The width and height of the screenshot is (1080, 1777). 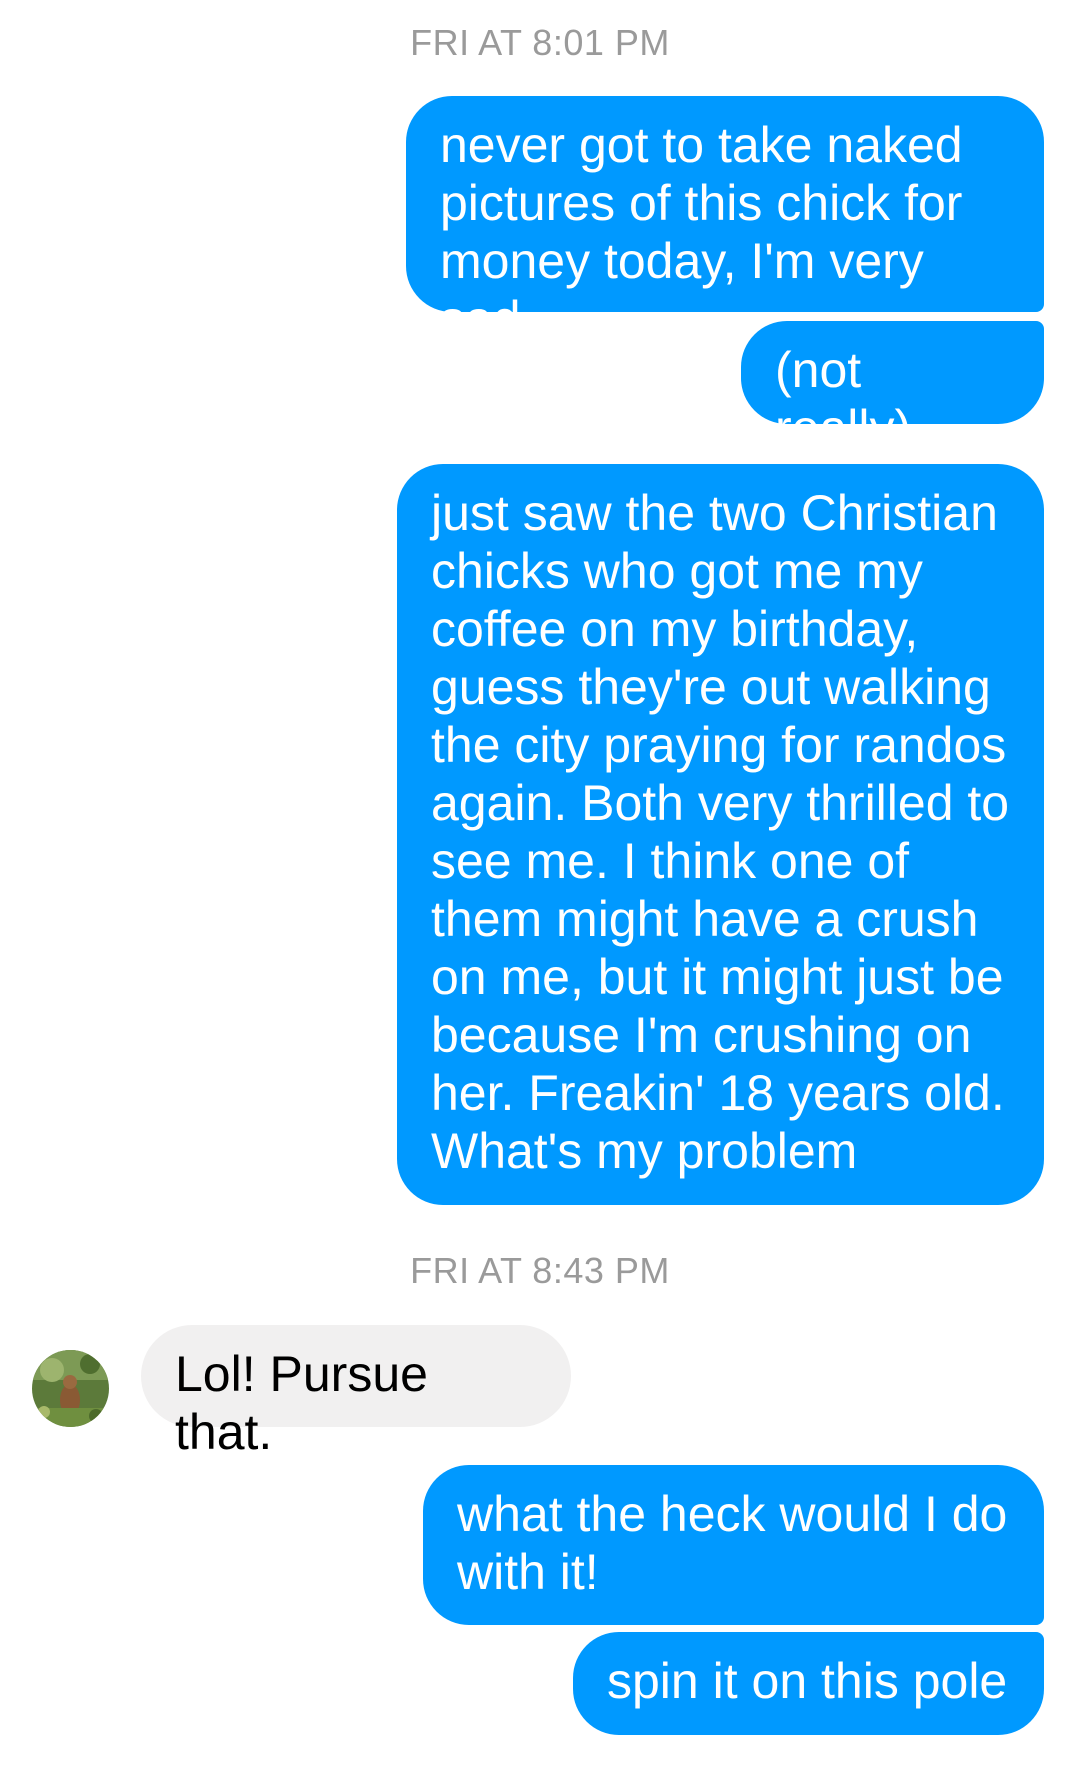 I want to click on timestamp: FRI AT 8:43 PM, so click(x=540, y=1270).